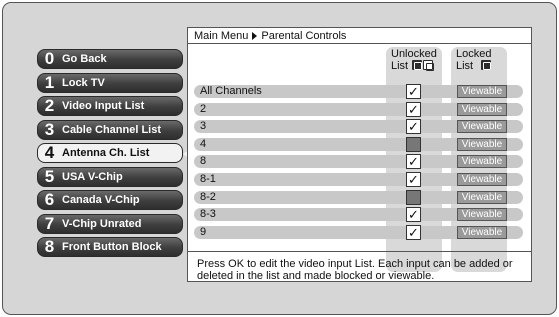 Image resolution: width=559 pixels, height=317 pixels. What do you see at coordinates (110, 59) in the screenshot?
I see `menu-item-go-back: 0 Go Back` at bounding box center [110, 59].